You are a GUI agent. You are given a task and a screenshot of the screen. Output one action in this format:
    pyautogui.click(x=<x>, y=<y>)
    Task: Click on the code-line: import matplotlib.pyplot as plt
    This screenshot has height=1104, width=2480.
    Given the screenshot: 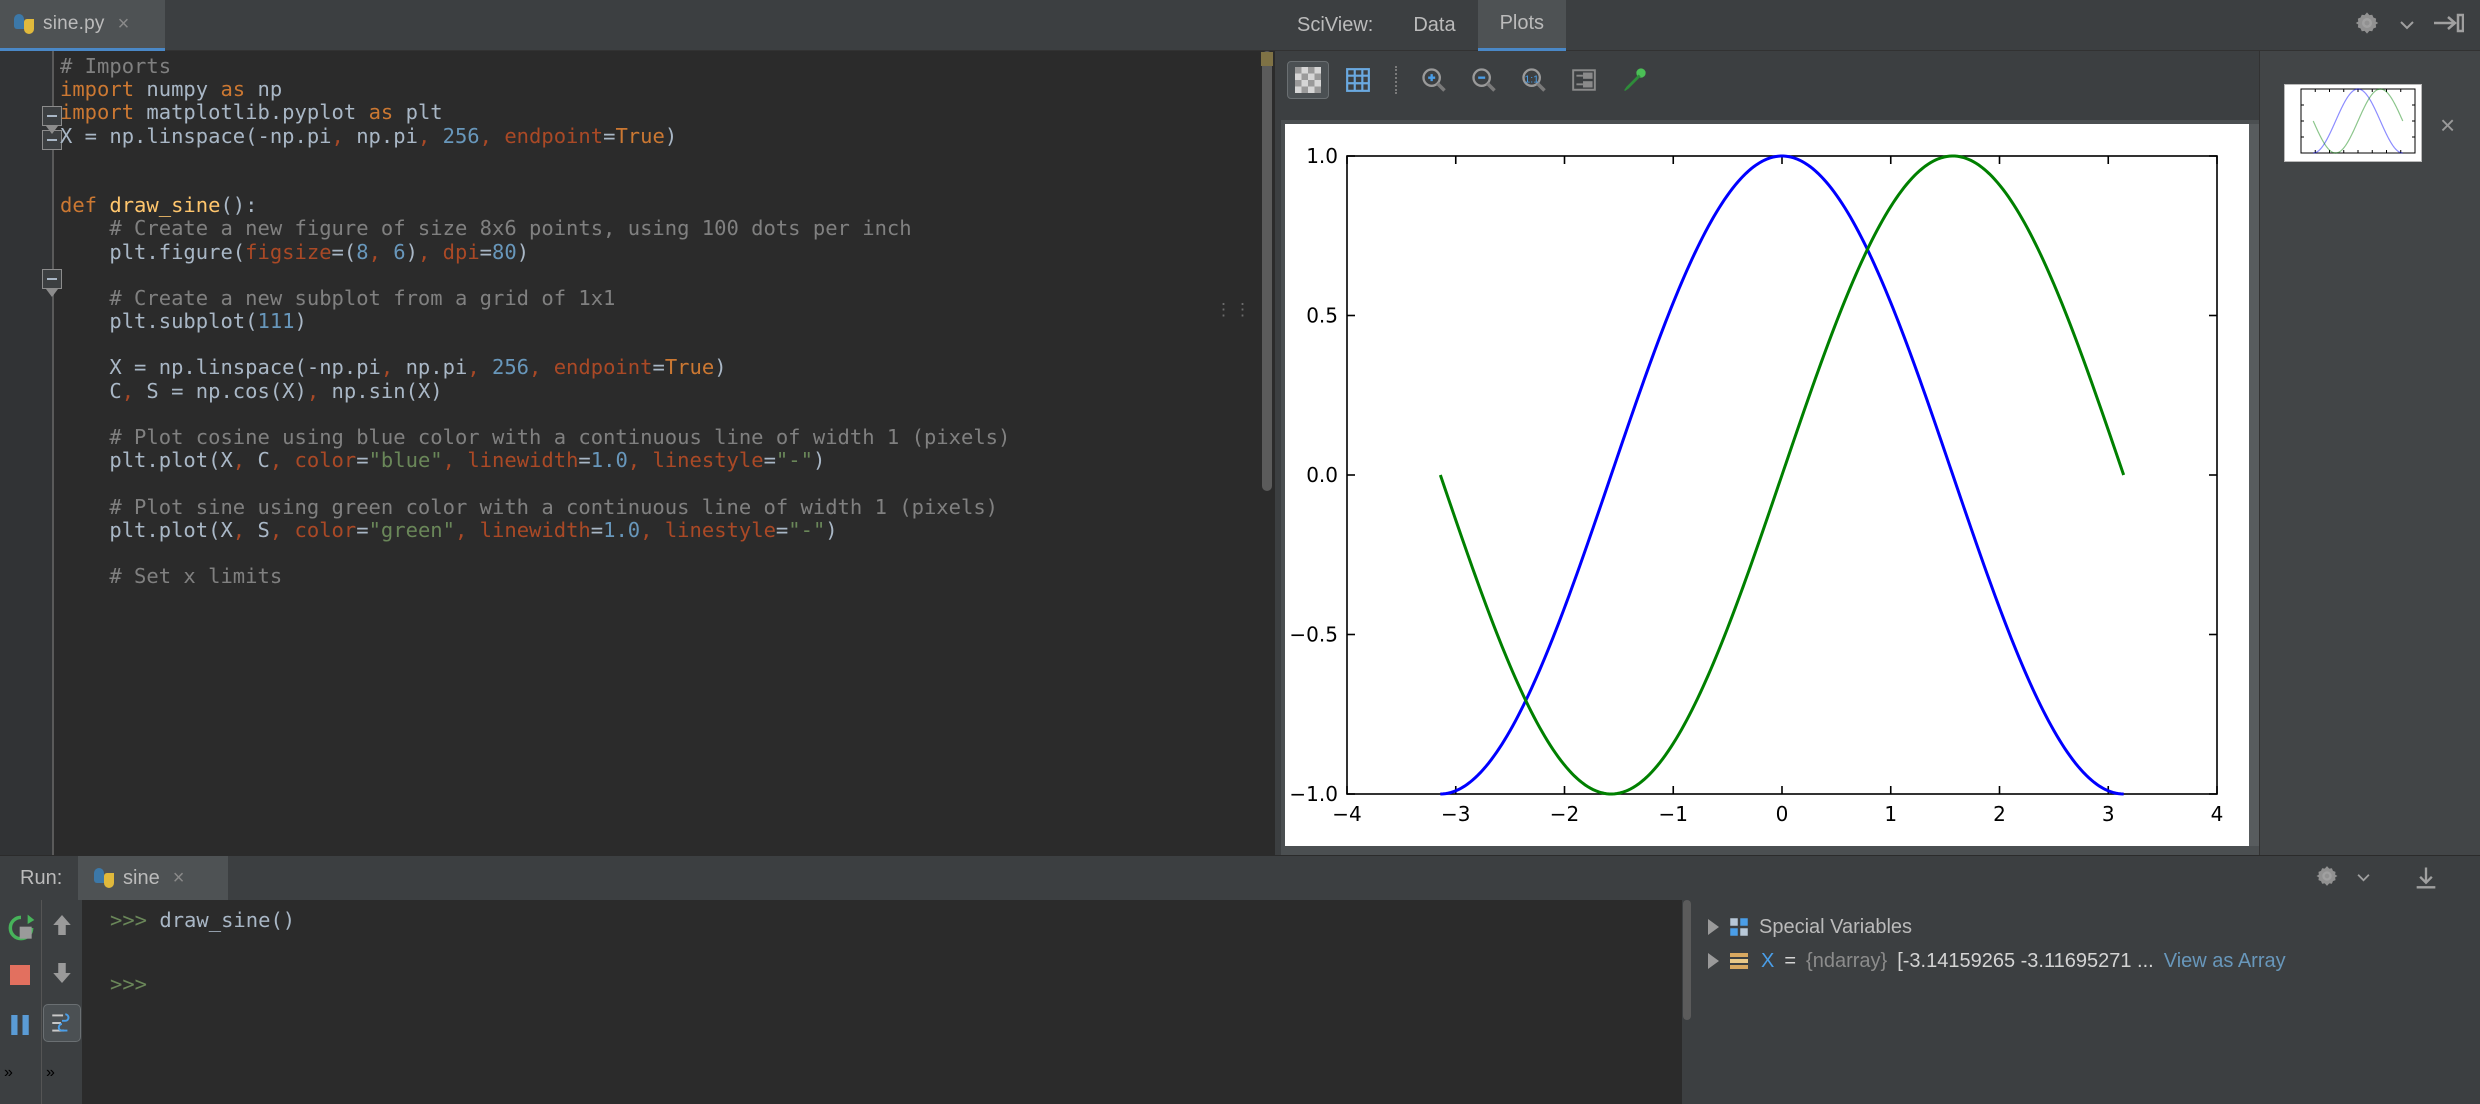 What is the action you would take?
    pyautogui.click(x=251, y=112)
    